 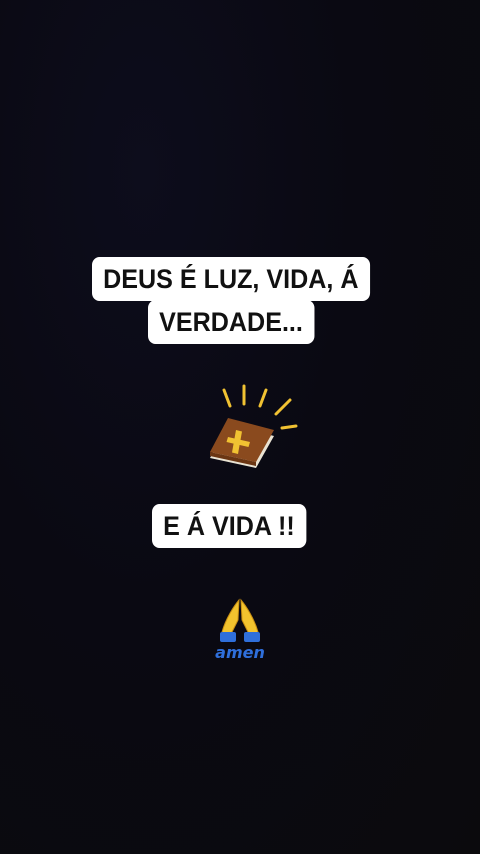 What do you see at coordinates (240, 620) in the screenshot?
I see `praying-hands-icon` at bounding box center [240, 620].